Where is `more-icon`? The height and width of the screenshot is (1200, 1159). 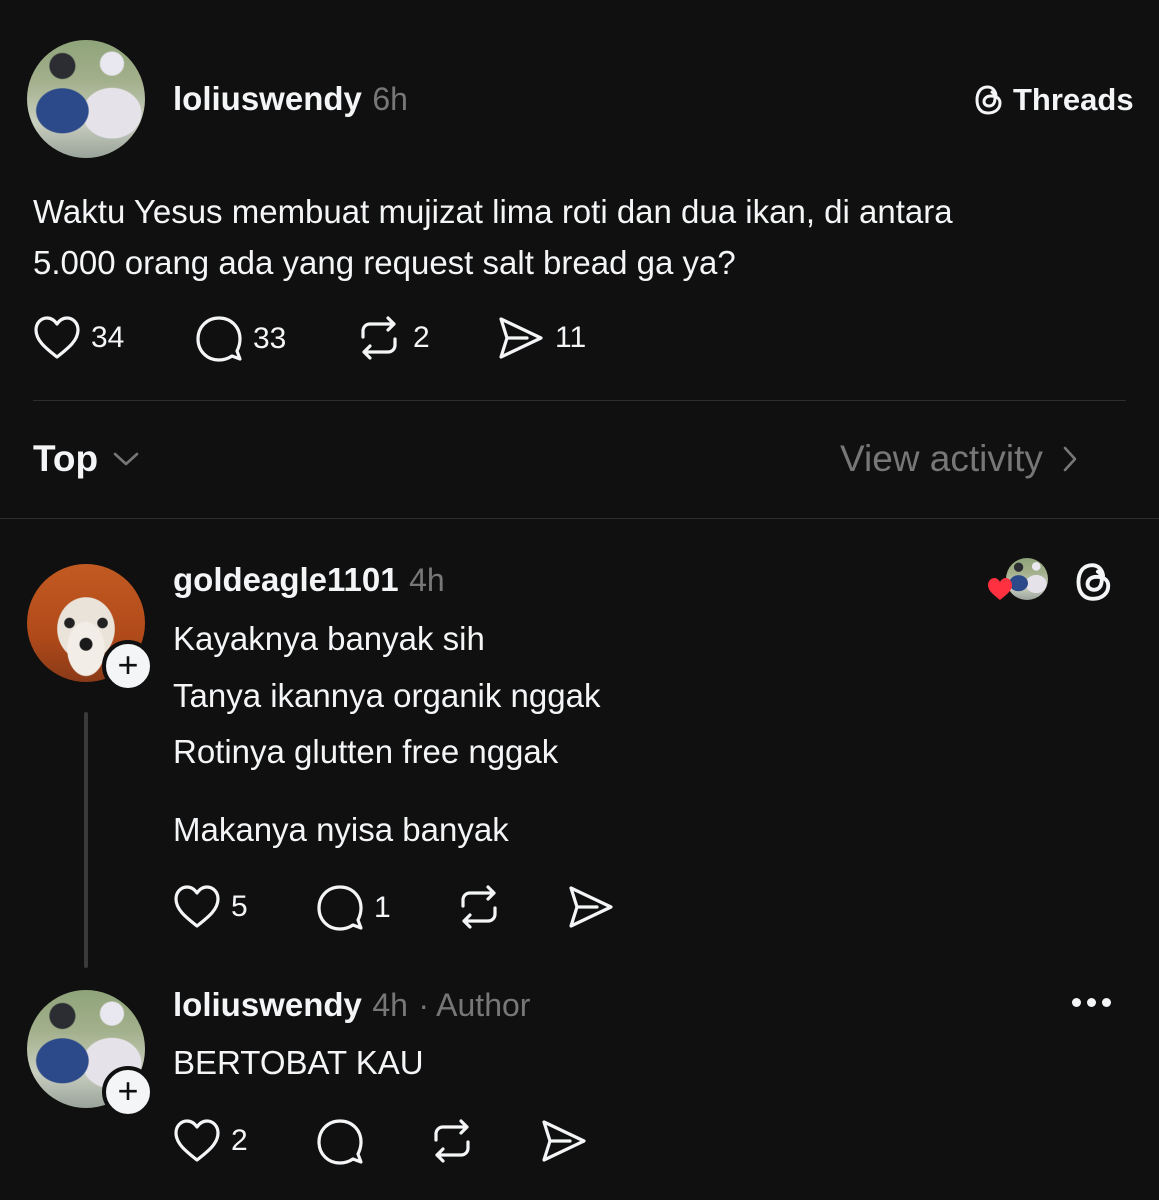 more-icon is located at coordinates (1091, 1002).